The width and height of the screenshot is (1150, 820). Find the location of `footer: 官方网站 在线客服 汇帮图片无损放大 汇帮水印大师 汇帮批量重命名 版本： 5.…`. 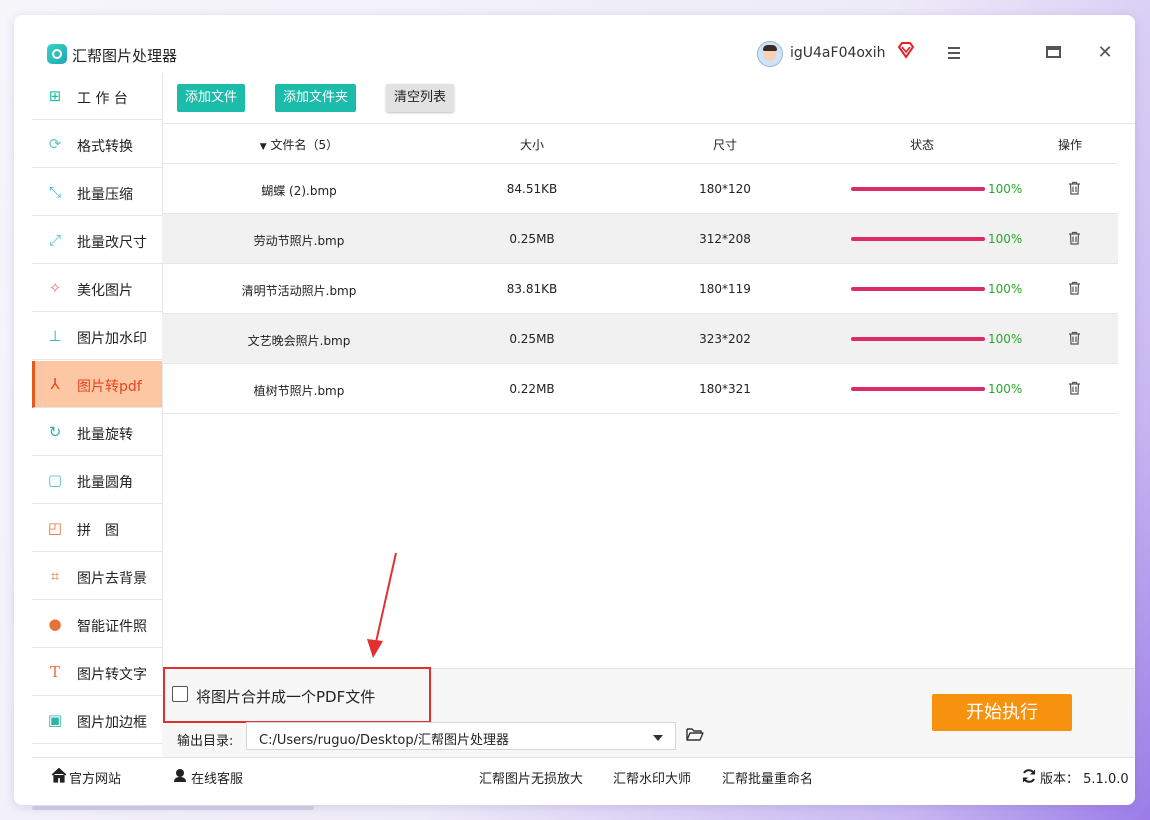

footer: 官方网站 在线客服 汇帮图片无损放大 汇帮水印大师 汇帮批量重命名 版本： 5.… is located at coordinates (583, 776).